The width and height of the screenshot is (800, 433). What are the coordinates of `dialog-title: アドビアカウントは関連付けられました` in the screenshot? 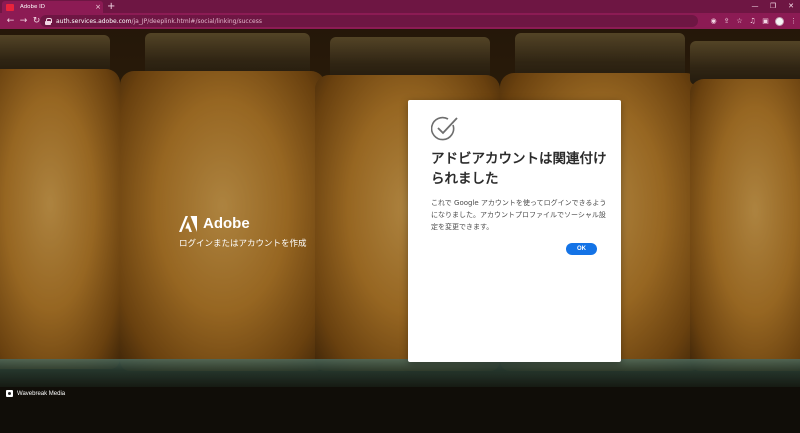 It's located at (519, 169).